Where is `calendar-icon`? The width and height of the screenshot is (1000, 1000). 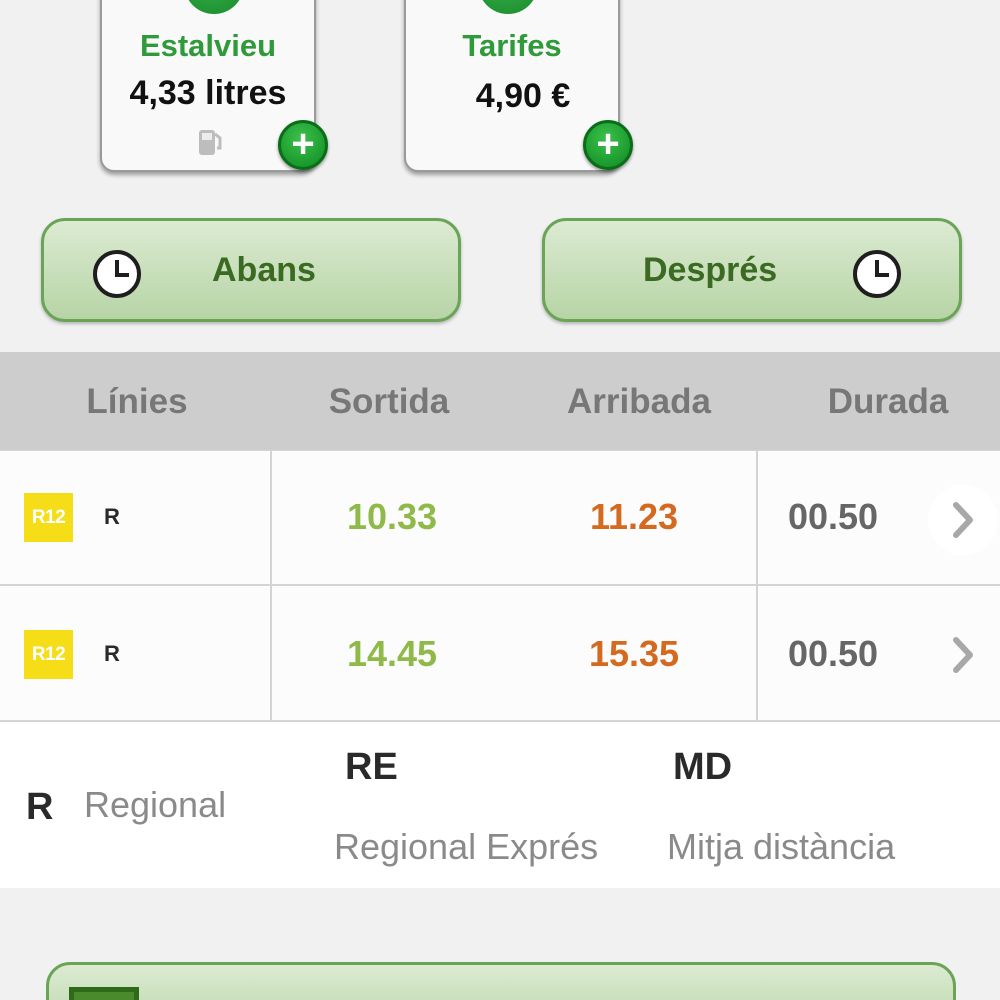 calendar-icon is located at coordinates (104, 993).